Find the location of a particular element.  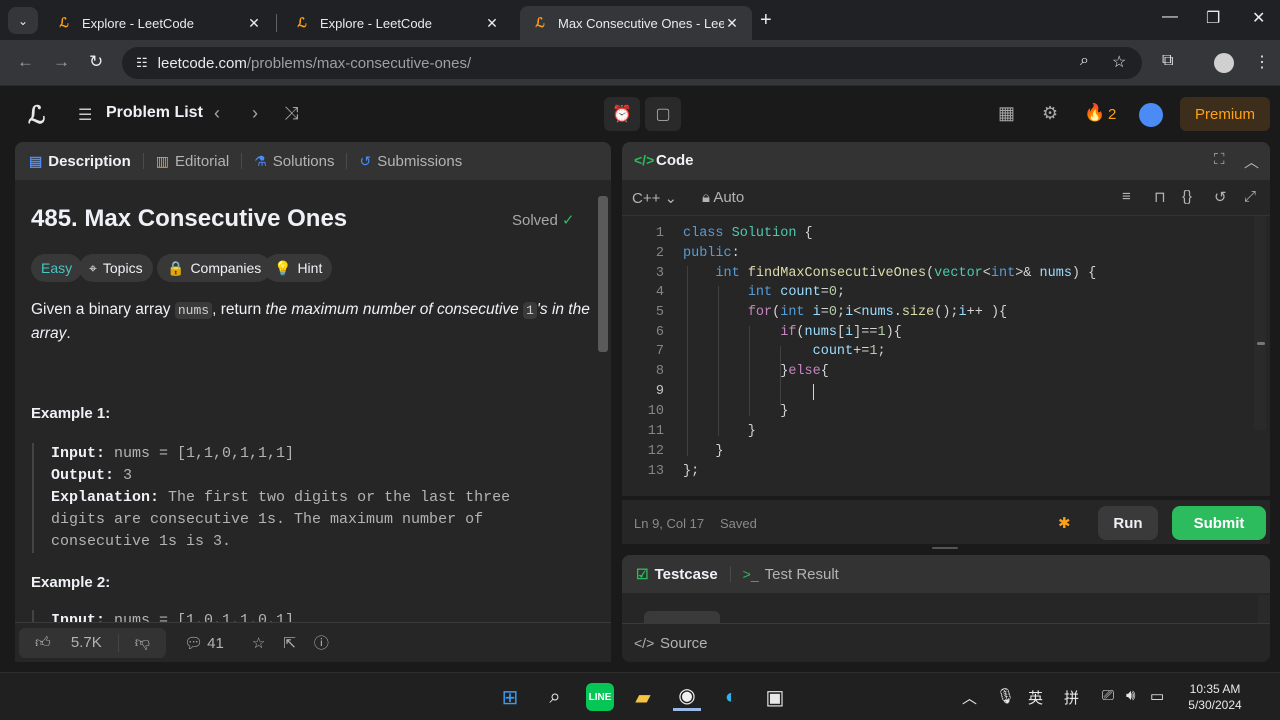

autocomplete-toggle: 🔒︎ Auto is located at coordinates (723, 197).